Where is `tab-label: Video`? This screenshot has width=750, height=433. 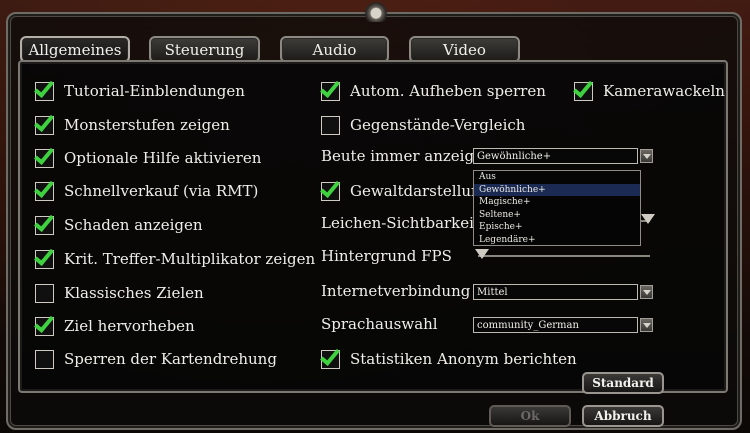 tab-label: Video is located at coordinates (464, 49).